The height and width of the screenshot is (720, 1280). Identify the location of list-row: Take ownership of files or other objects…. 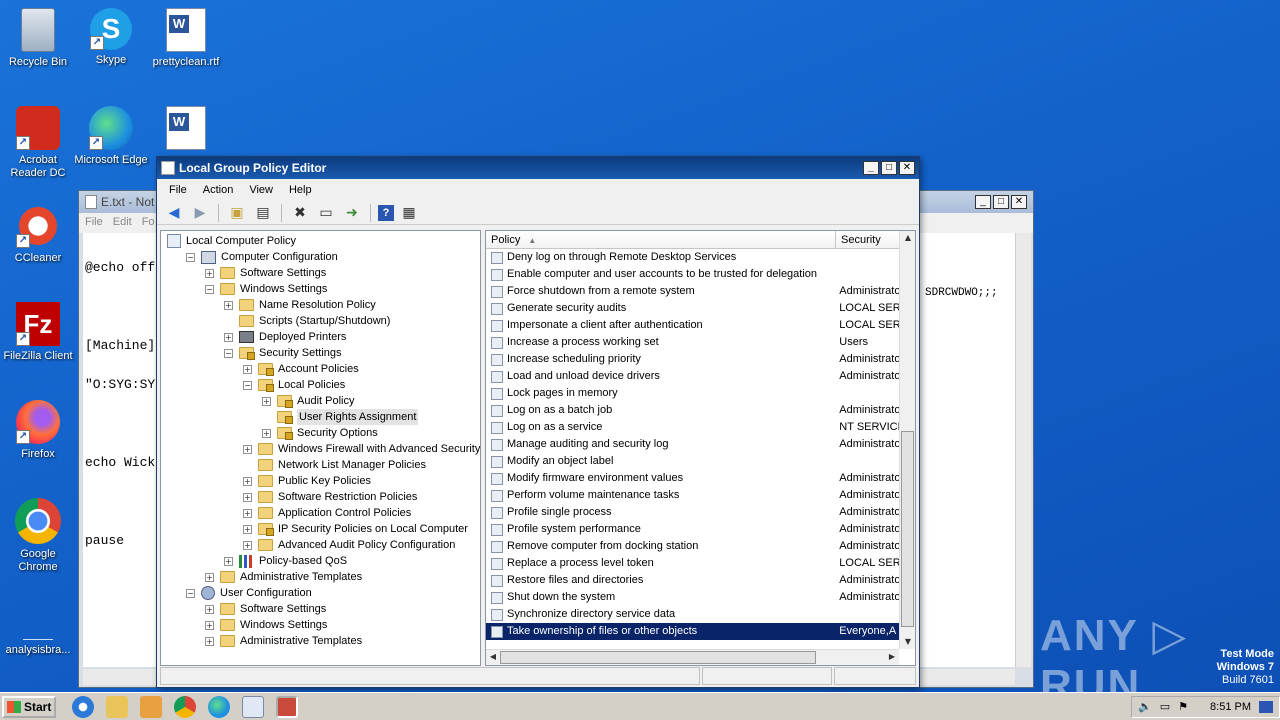
(692, 631).